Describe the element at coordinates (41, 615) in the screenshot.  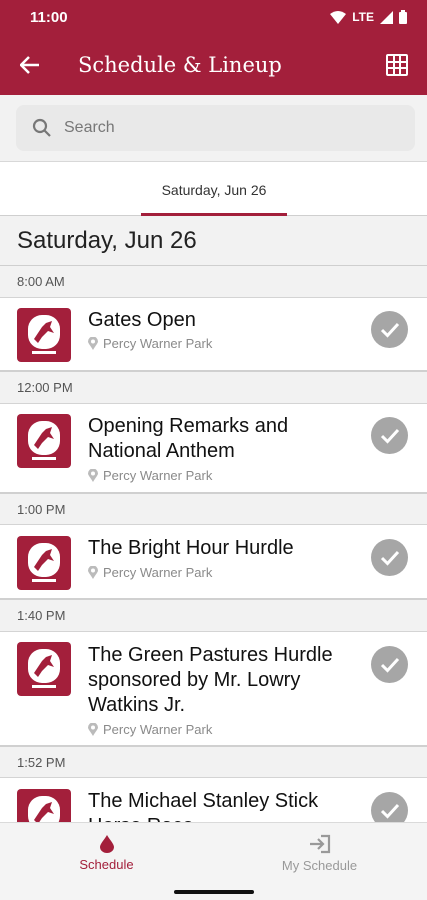
I see `time-label: 1:40 PM` at that location.